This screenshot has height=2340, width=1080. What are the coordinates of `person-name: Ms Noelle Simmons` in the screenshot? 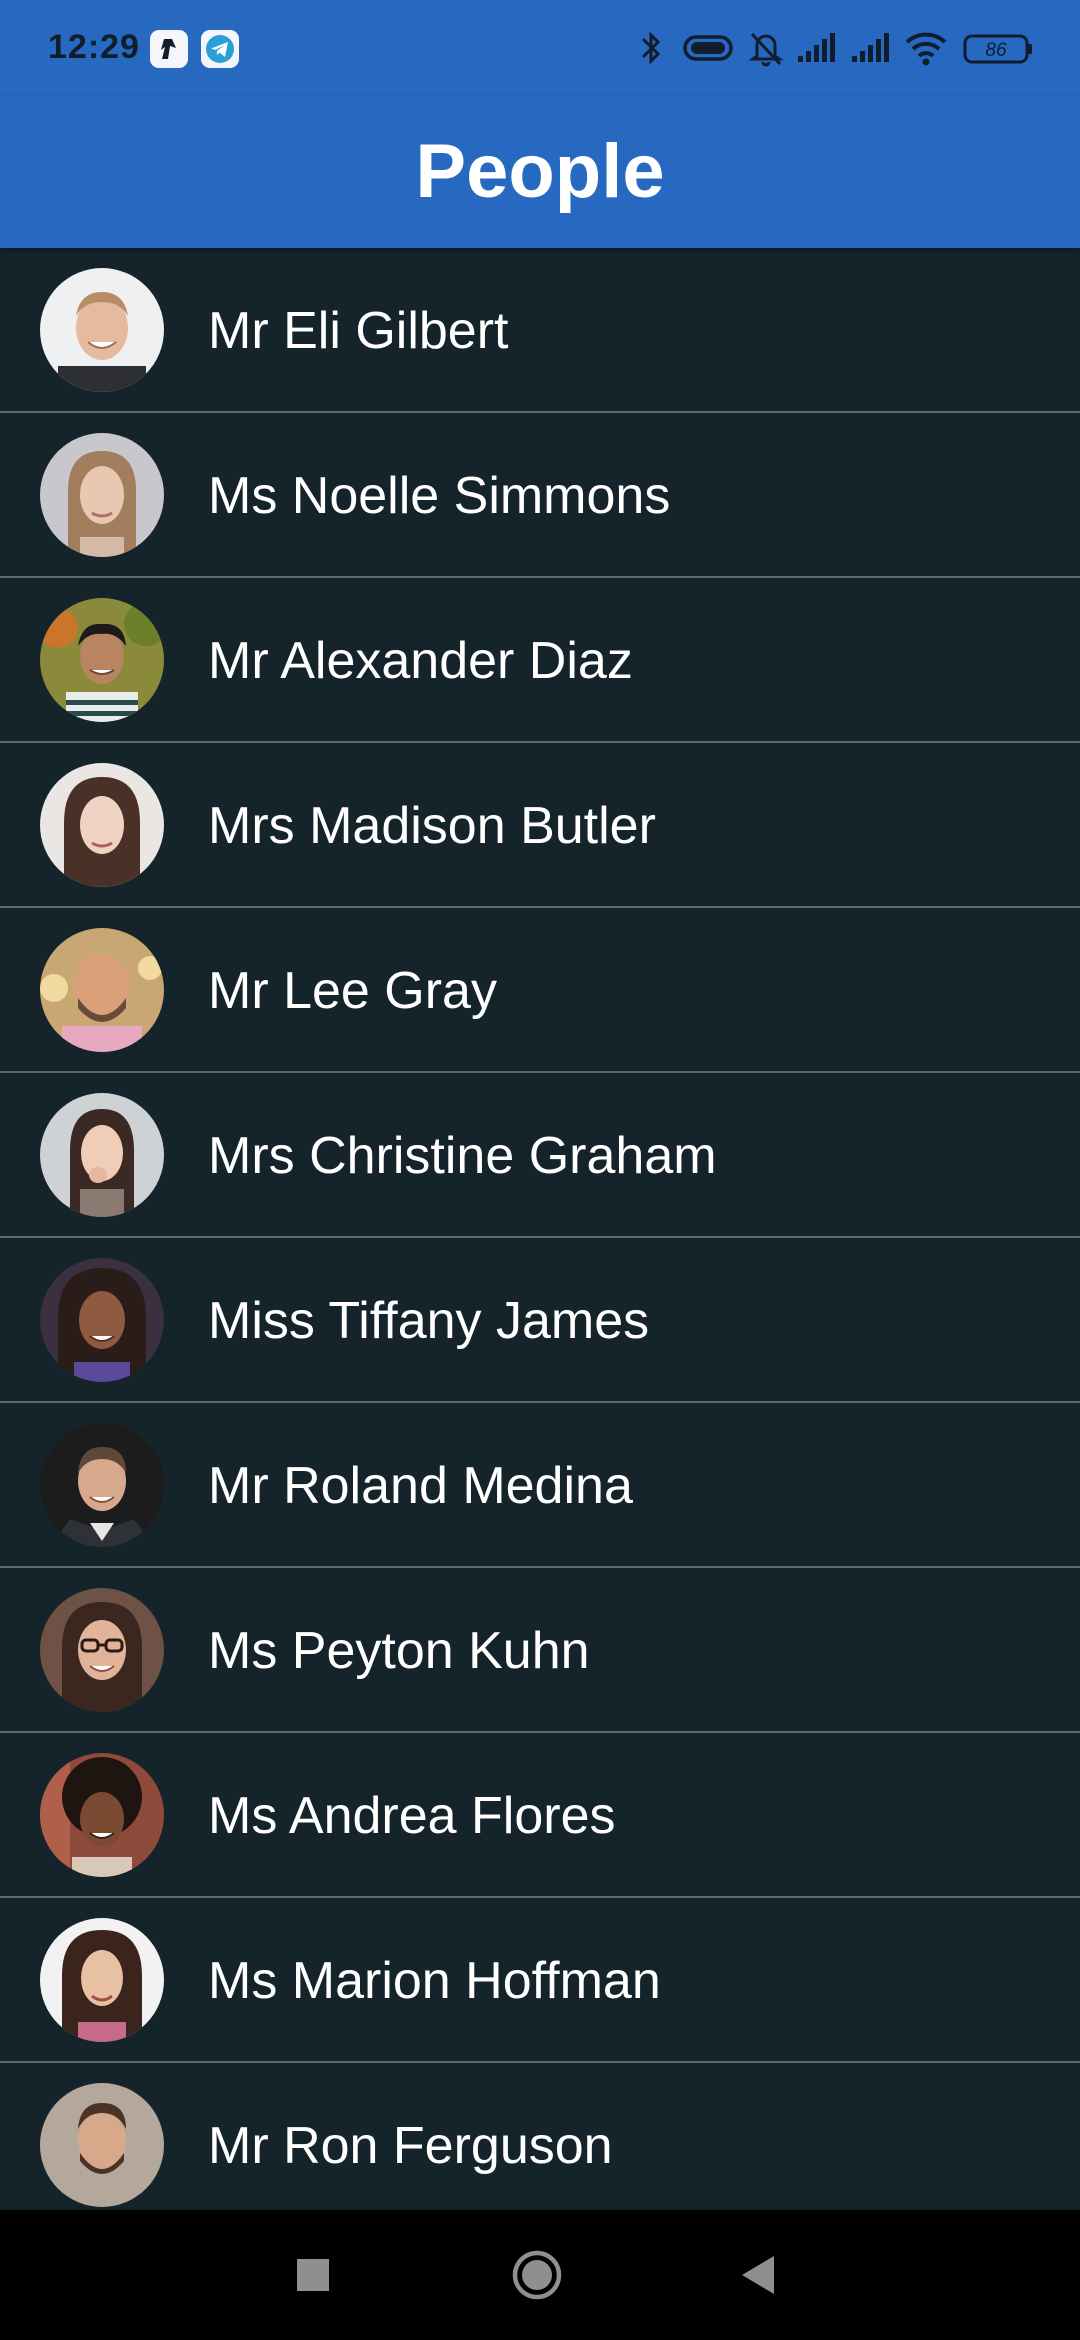 It's located at (439, 496).